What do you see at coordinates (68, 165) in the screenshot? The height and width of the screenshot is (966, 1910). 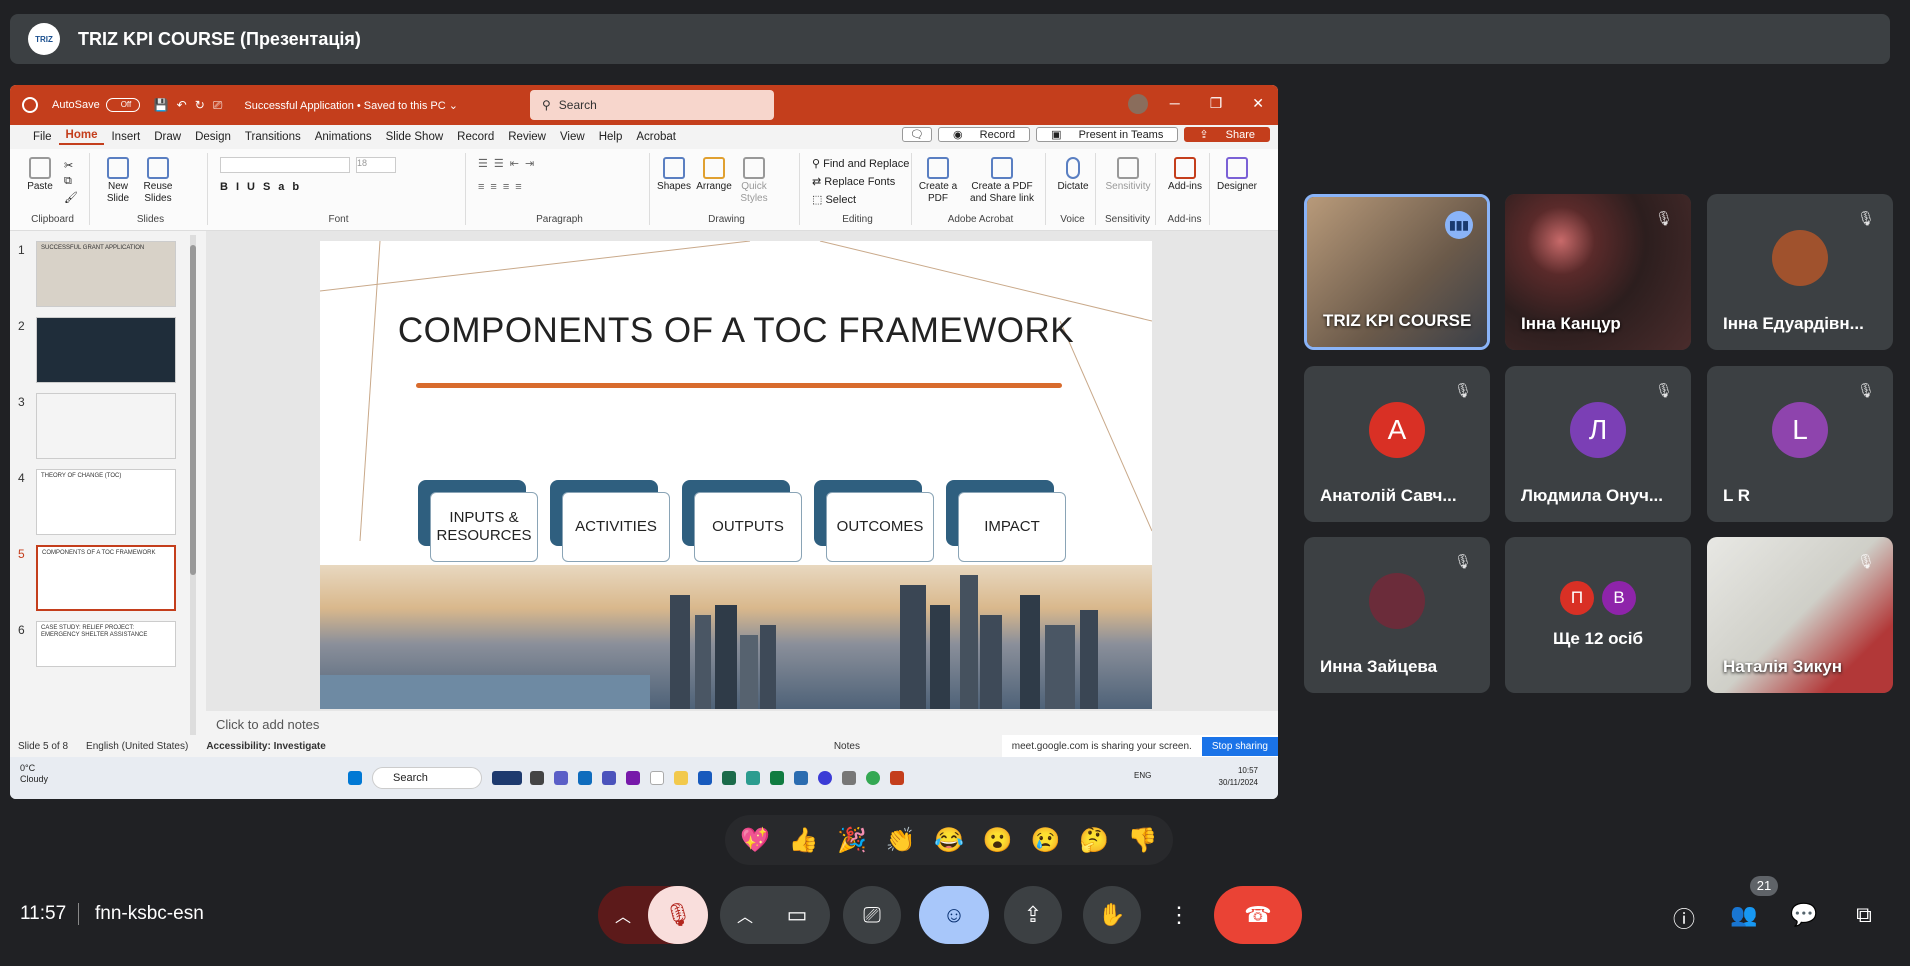 I see `cut-icon: ✂` at bounding box center [68, 165].